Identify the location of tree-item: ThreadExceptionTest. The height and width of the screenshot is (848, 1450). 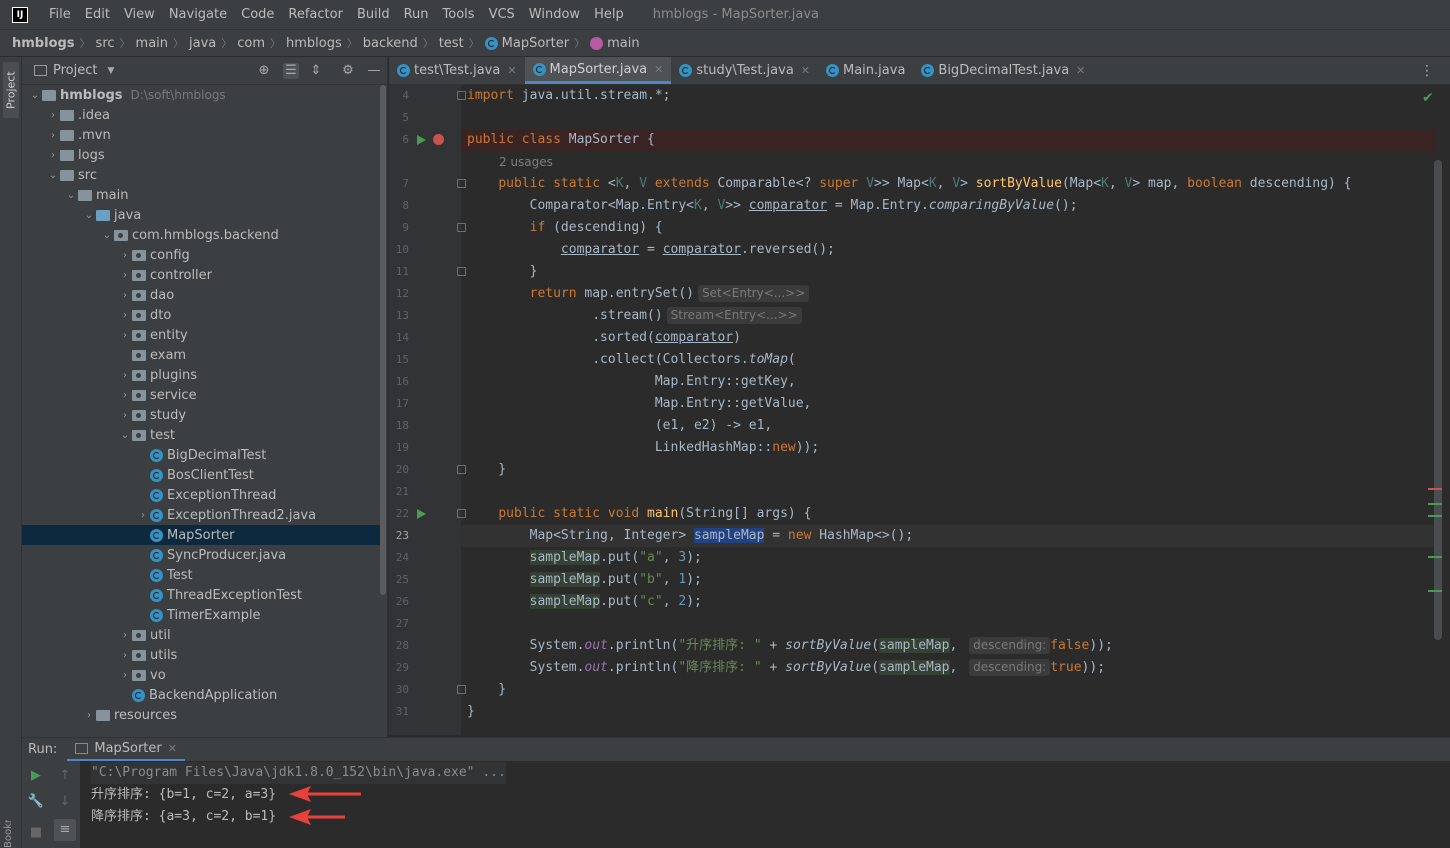
(201, 595).